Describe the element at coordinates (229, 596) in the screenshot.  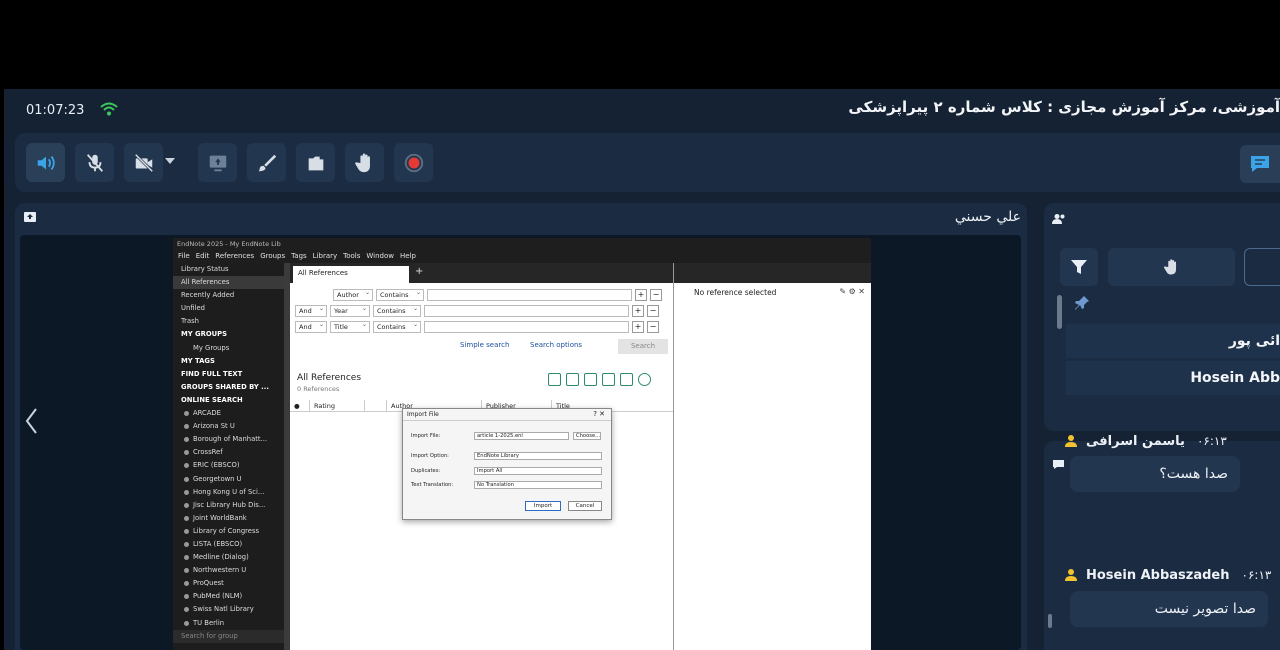
I see `online-source-item: PubMed (NLM)` at that location.